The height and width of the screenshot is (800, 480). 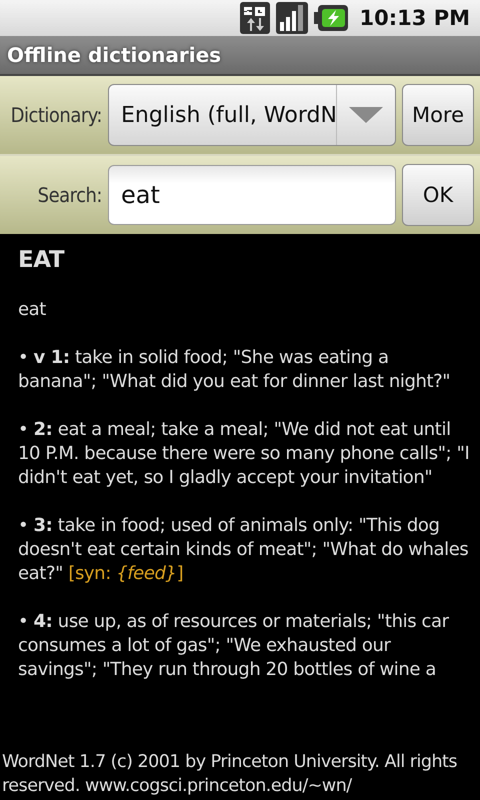 What do you see at coordinates (252, 195) in the screenshot?
I see `search-field: eat` at bounding box center [252, 195].